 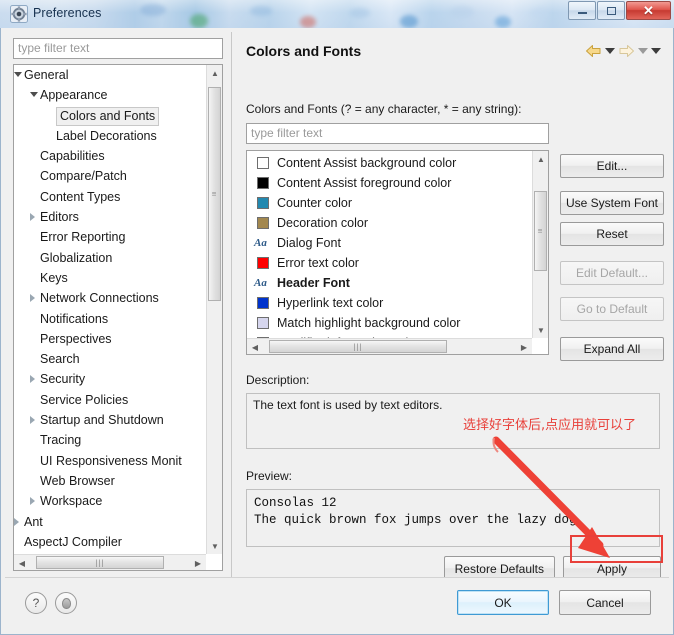 What do you see at coordinates (22, 562) in the screenshot?
I see `tree-scroll-left-icon: ◀` at bounding box center [22, 562].